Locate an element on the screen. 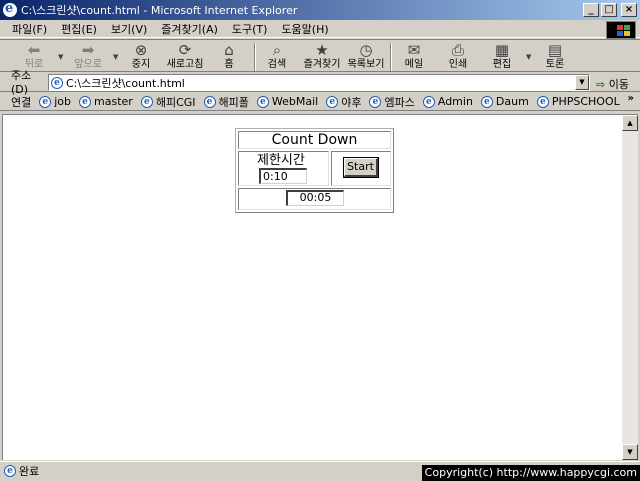  search-icon: ⌕ is located at coordinates (277, 50).